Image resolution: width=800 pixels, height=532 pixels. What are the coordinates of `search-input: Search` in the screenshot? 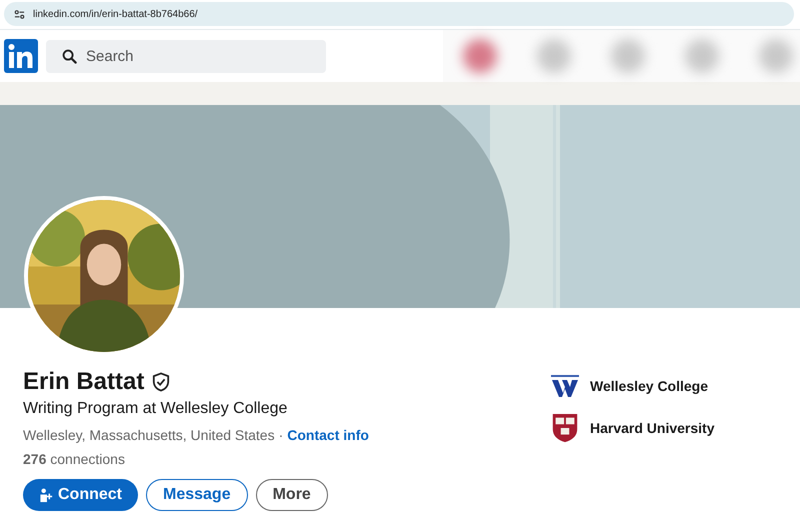 It's located at (186, 56).